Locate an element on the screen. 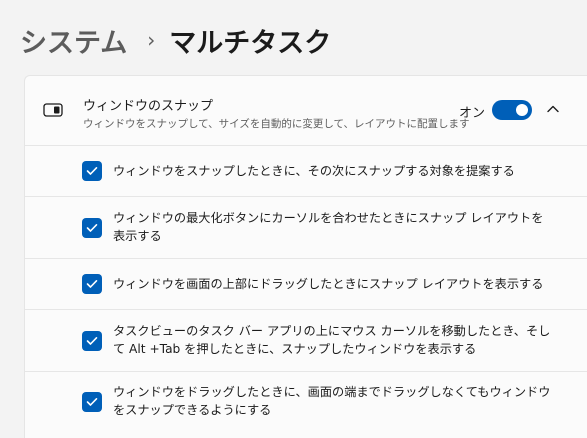 This screenshot has height=438, width=587. snap-option-drag-top: ウィンドウを画面の上部にドラッグしたときにスナップ レイアウトを表示する is located at coordinates (306, 284).